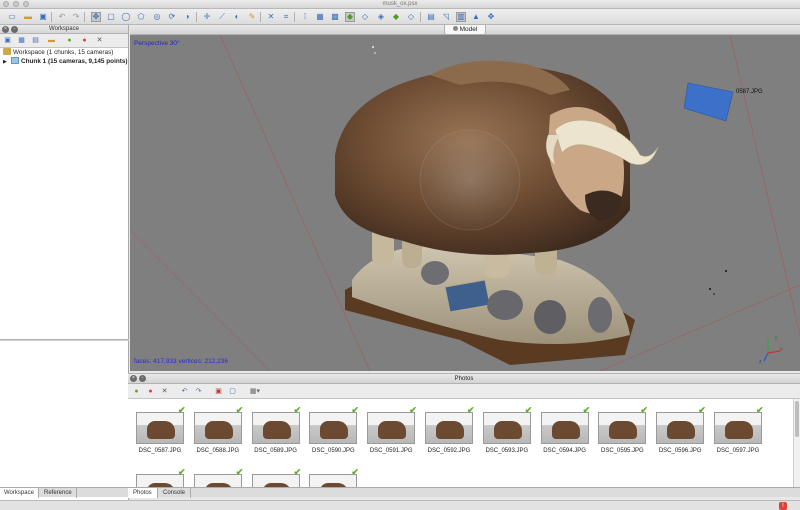 The width and height of the screenshot is (800, 510). Describe the element at coordinates (175, 493) in the screenshot. I see `tab-console: Console` at that location.